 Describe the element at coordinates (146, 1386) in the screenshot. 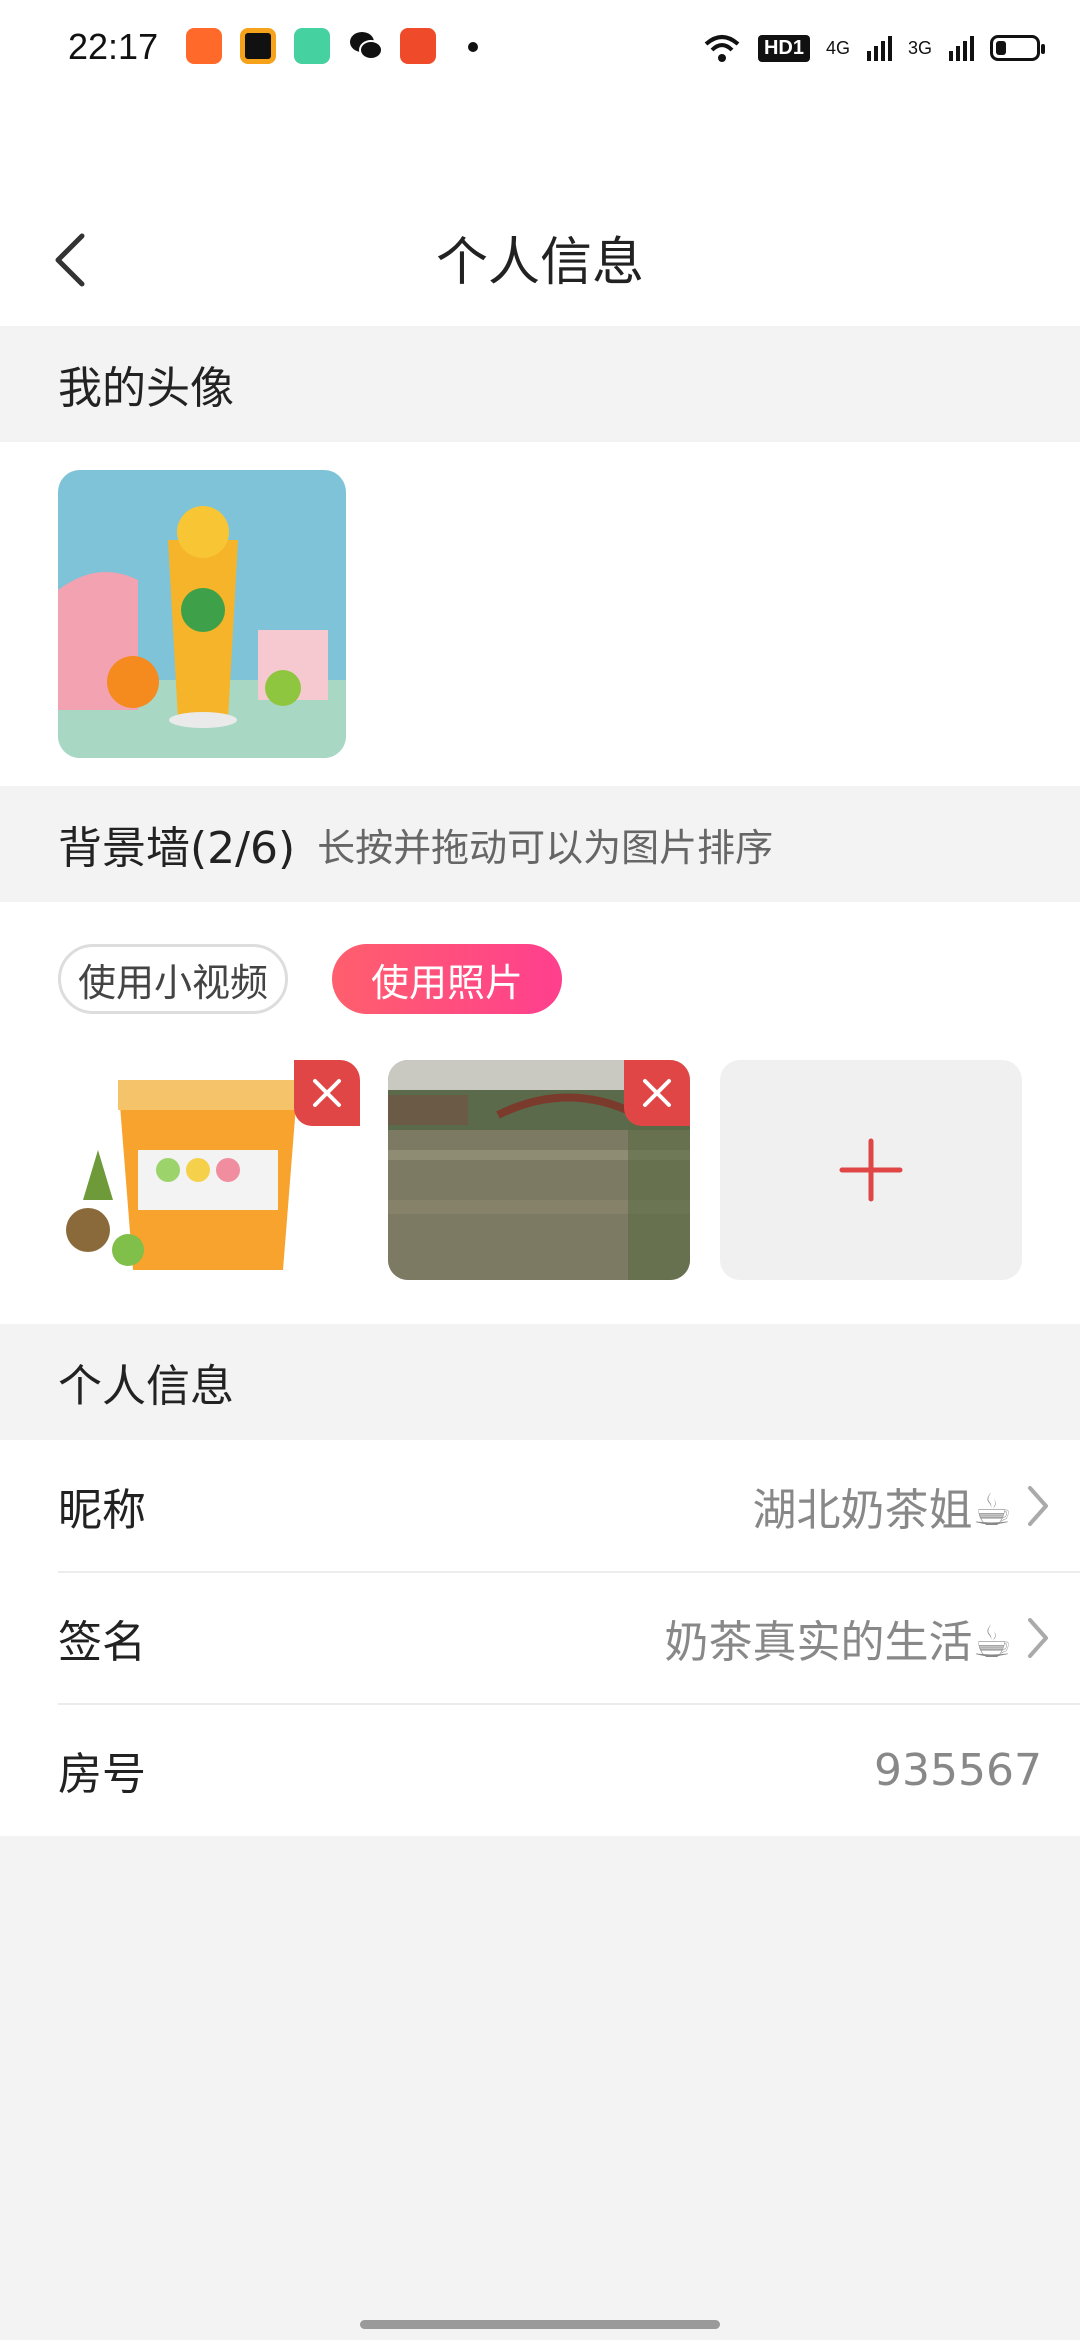

I see `info-section-title: 个人信息` at that location.